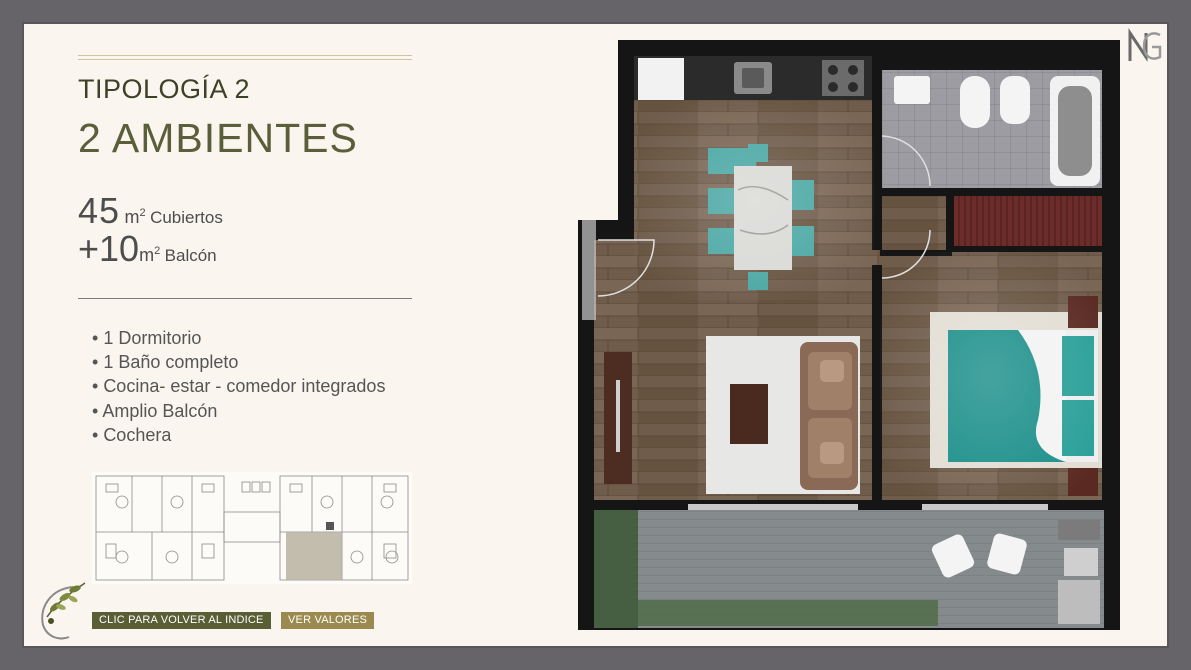  Describe the element at coordinates (238, 338) in the screenshot. I see `feature-item: 1 Dormitorio` at that location.